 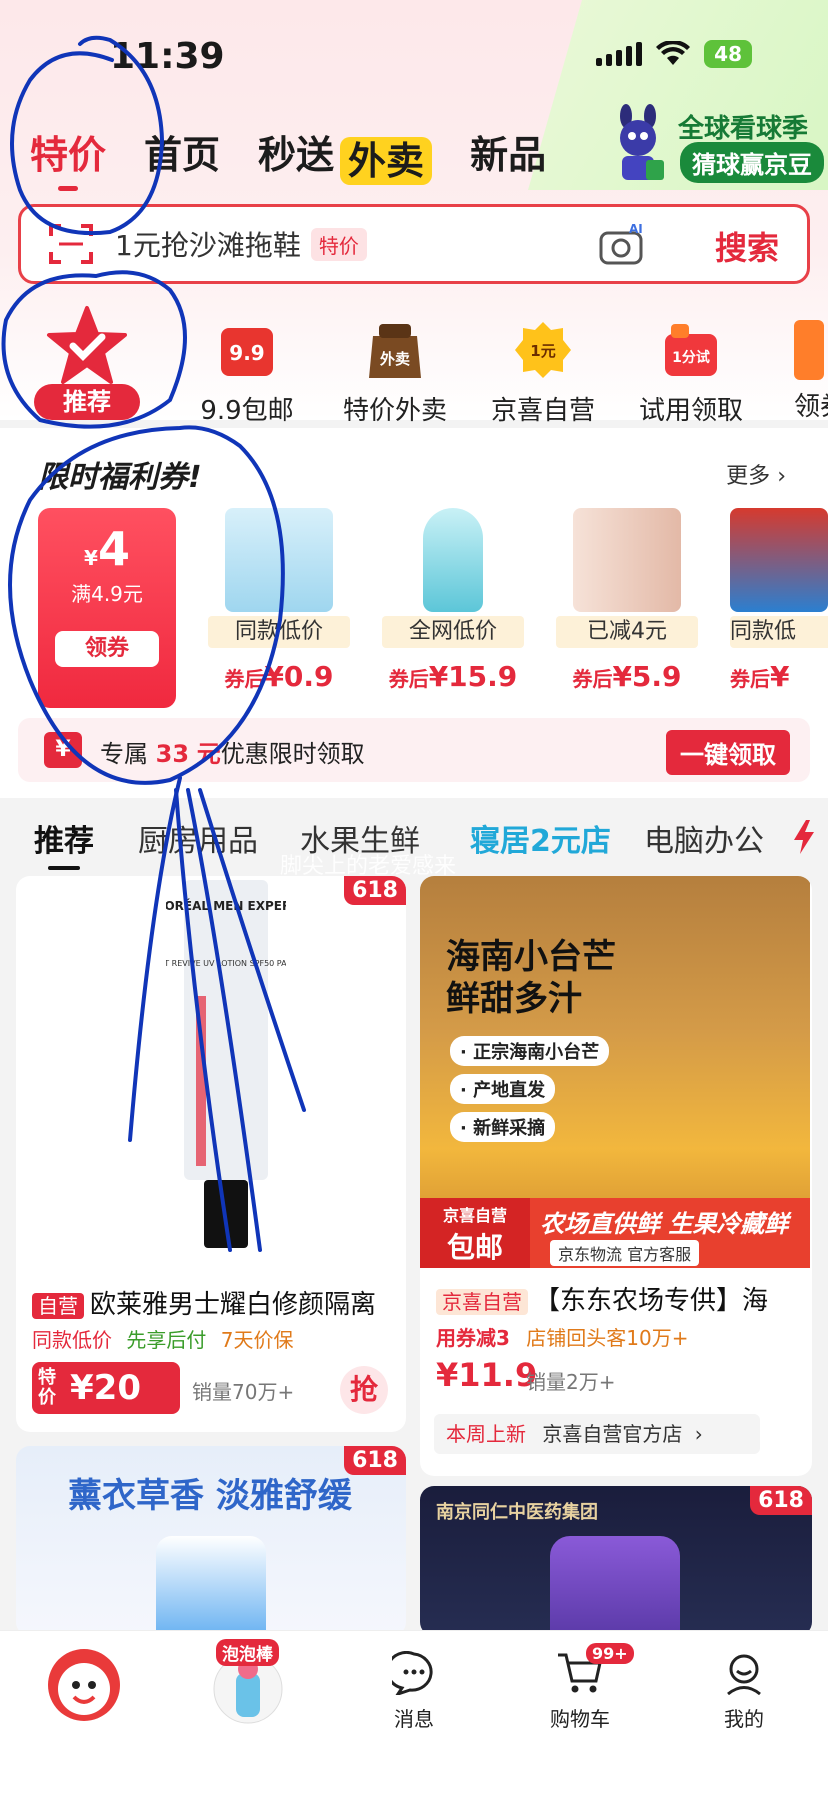 I want to click on search-bar: 1元抢沙滩拖鞋 特价 AI 搜索, so click(x=414, y=244).